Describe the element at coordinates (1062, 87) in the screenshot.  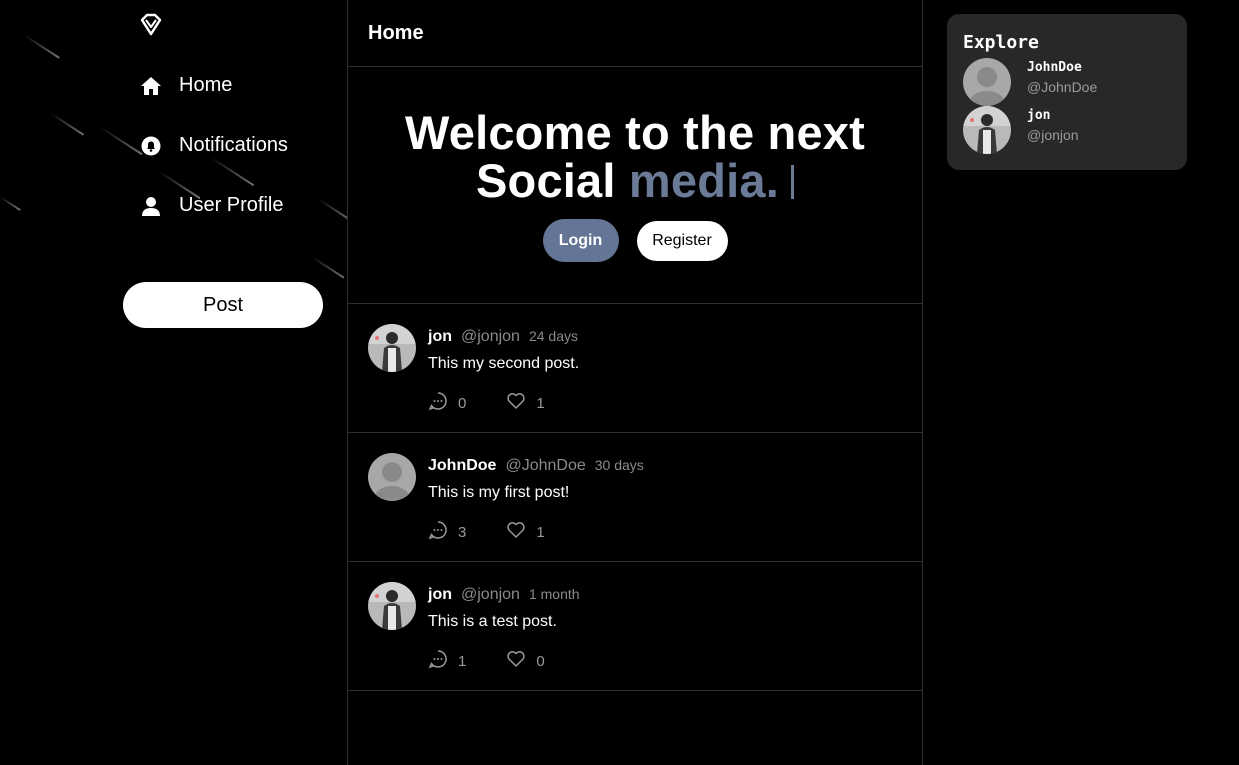
I see `explore-user-handle: @JohnDoe` at that location.